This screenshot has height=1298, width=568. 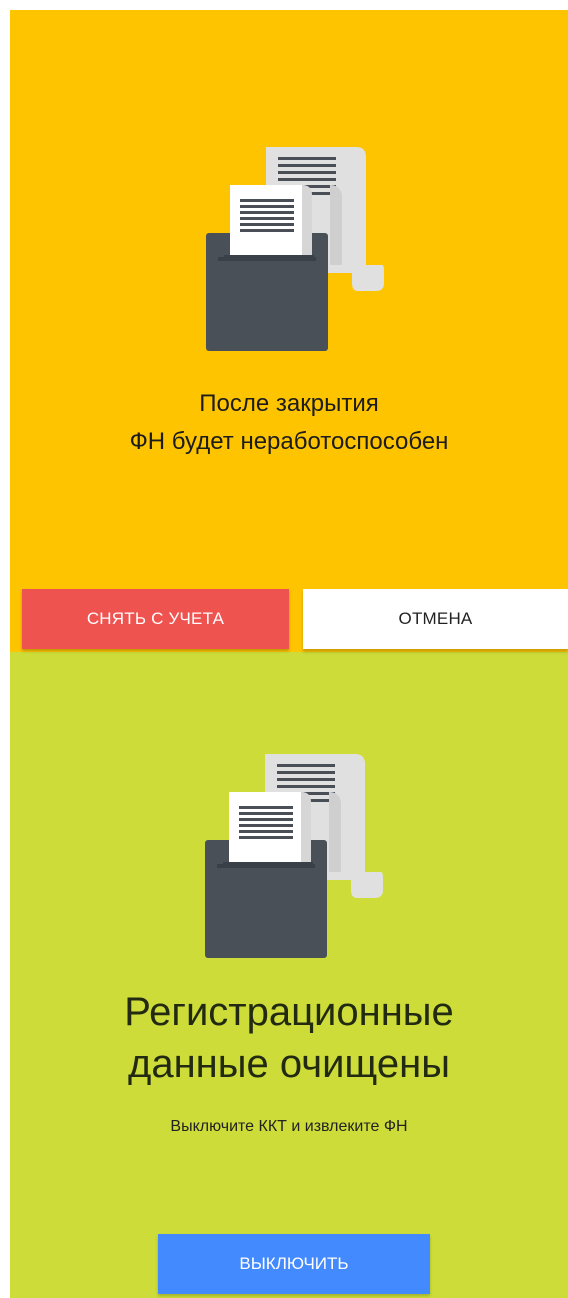 What do you see at coordinates (289, 1064) in the screenshot?
I see `title-line-2: данные очищены` at bounding box center [289, 1064].